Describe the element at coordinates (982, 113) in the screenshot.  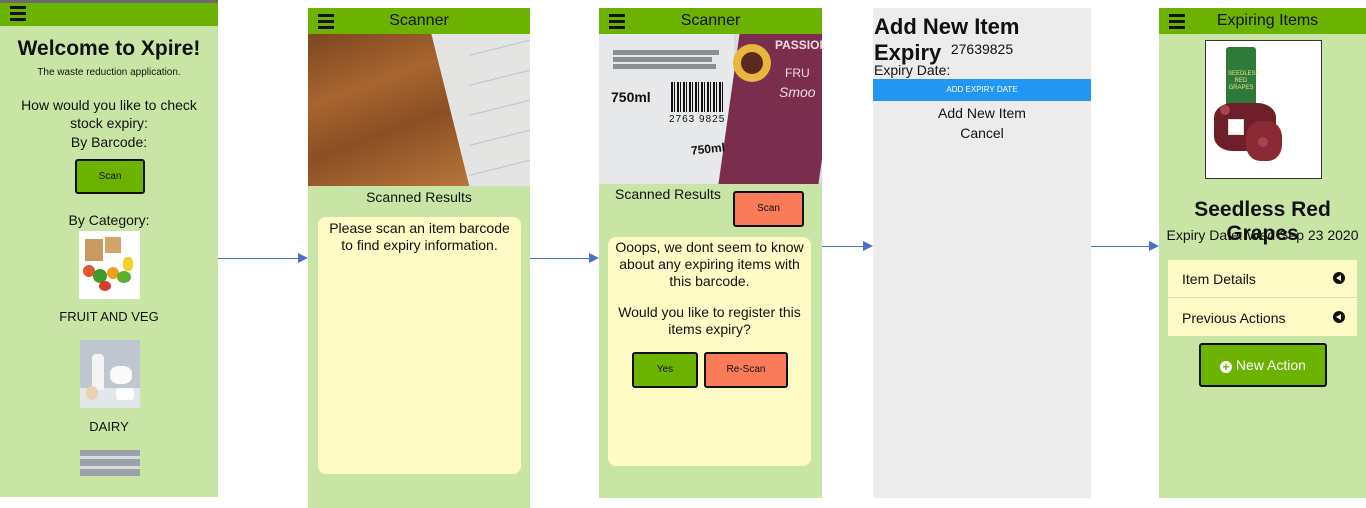
I see `add-new-item-link: Add New Item` at that location.